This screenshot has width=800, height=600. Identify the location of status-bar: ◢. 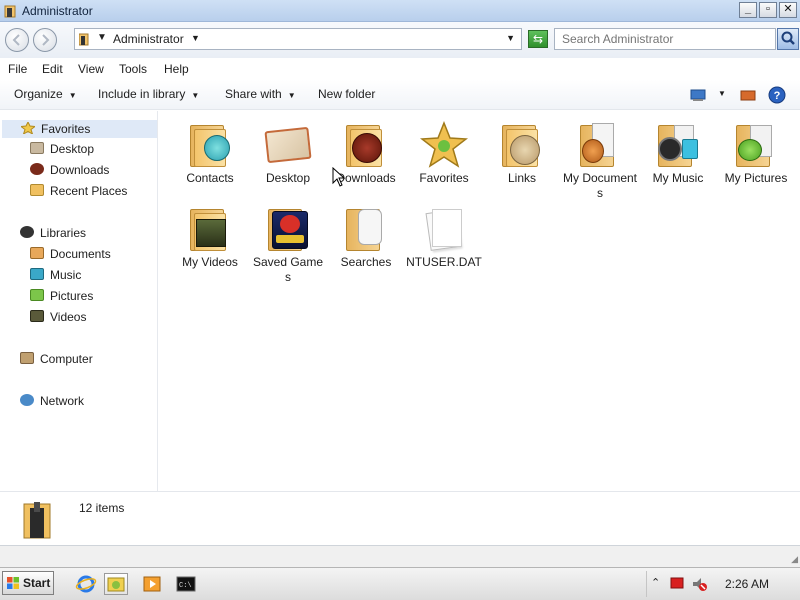
(400, 556).